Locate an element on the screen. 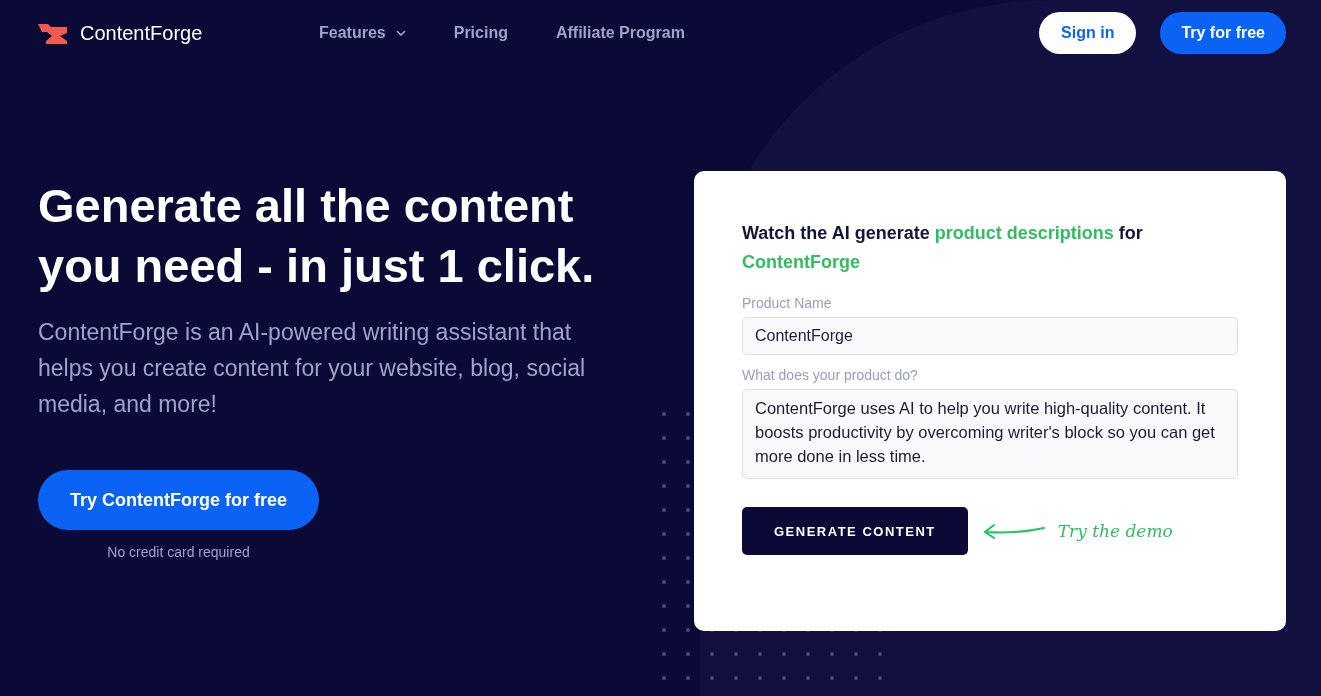  product-description-field: ContentForge uses AI to help you write high-quality content. It boosts productivity by overcoming writer's block so you can get more done in less time. is located at coordinates (990, 434).